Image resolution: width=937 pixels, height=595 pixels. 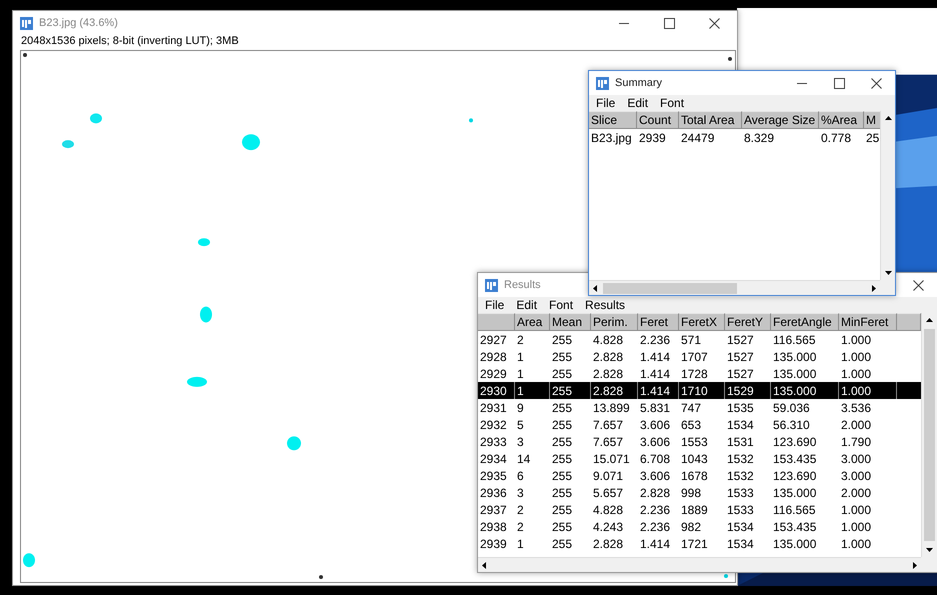 What do you see at coordinates (748, 390) in the screenshot?
I see `table-cell: 1529` at bounding box center [748, 390].